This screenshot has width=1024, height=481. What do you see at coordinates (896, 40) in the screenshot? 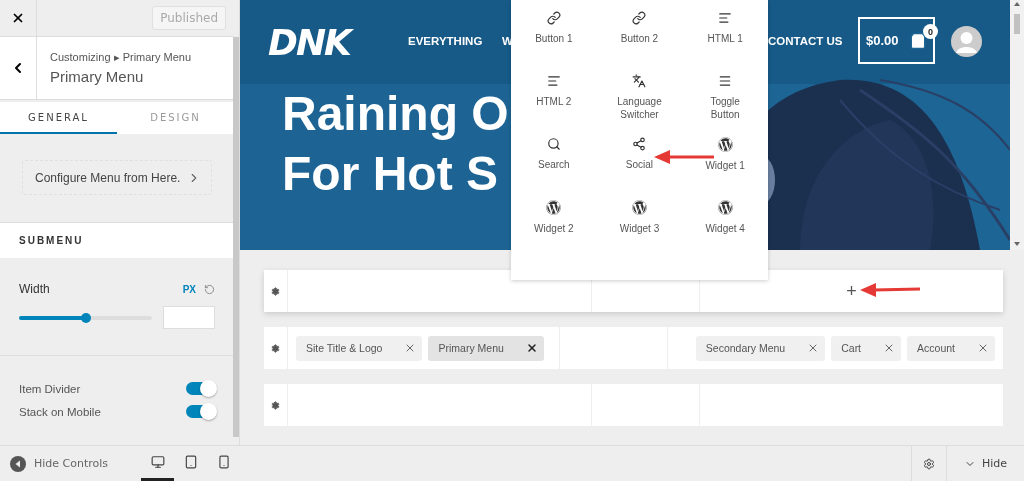
I see `cart-button: $0.00 0` at bounding box center [896, 40].